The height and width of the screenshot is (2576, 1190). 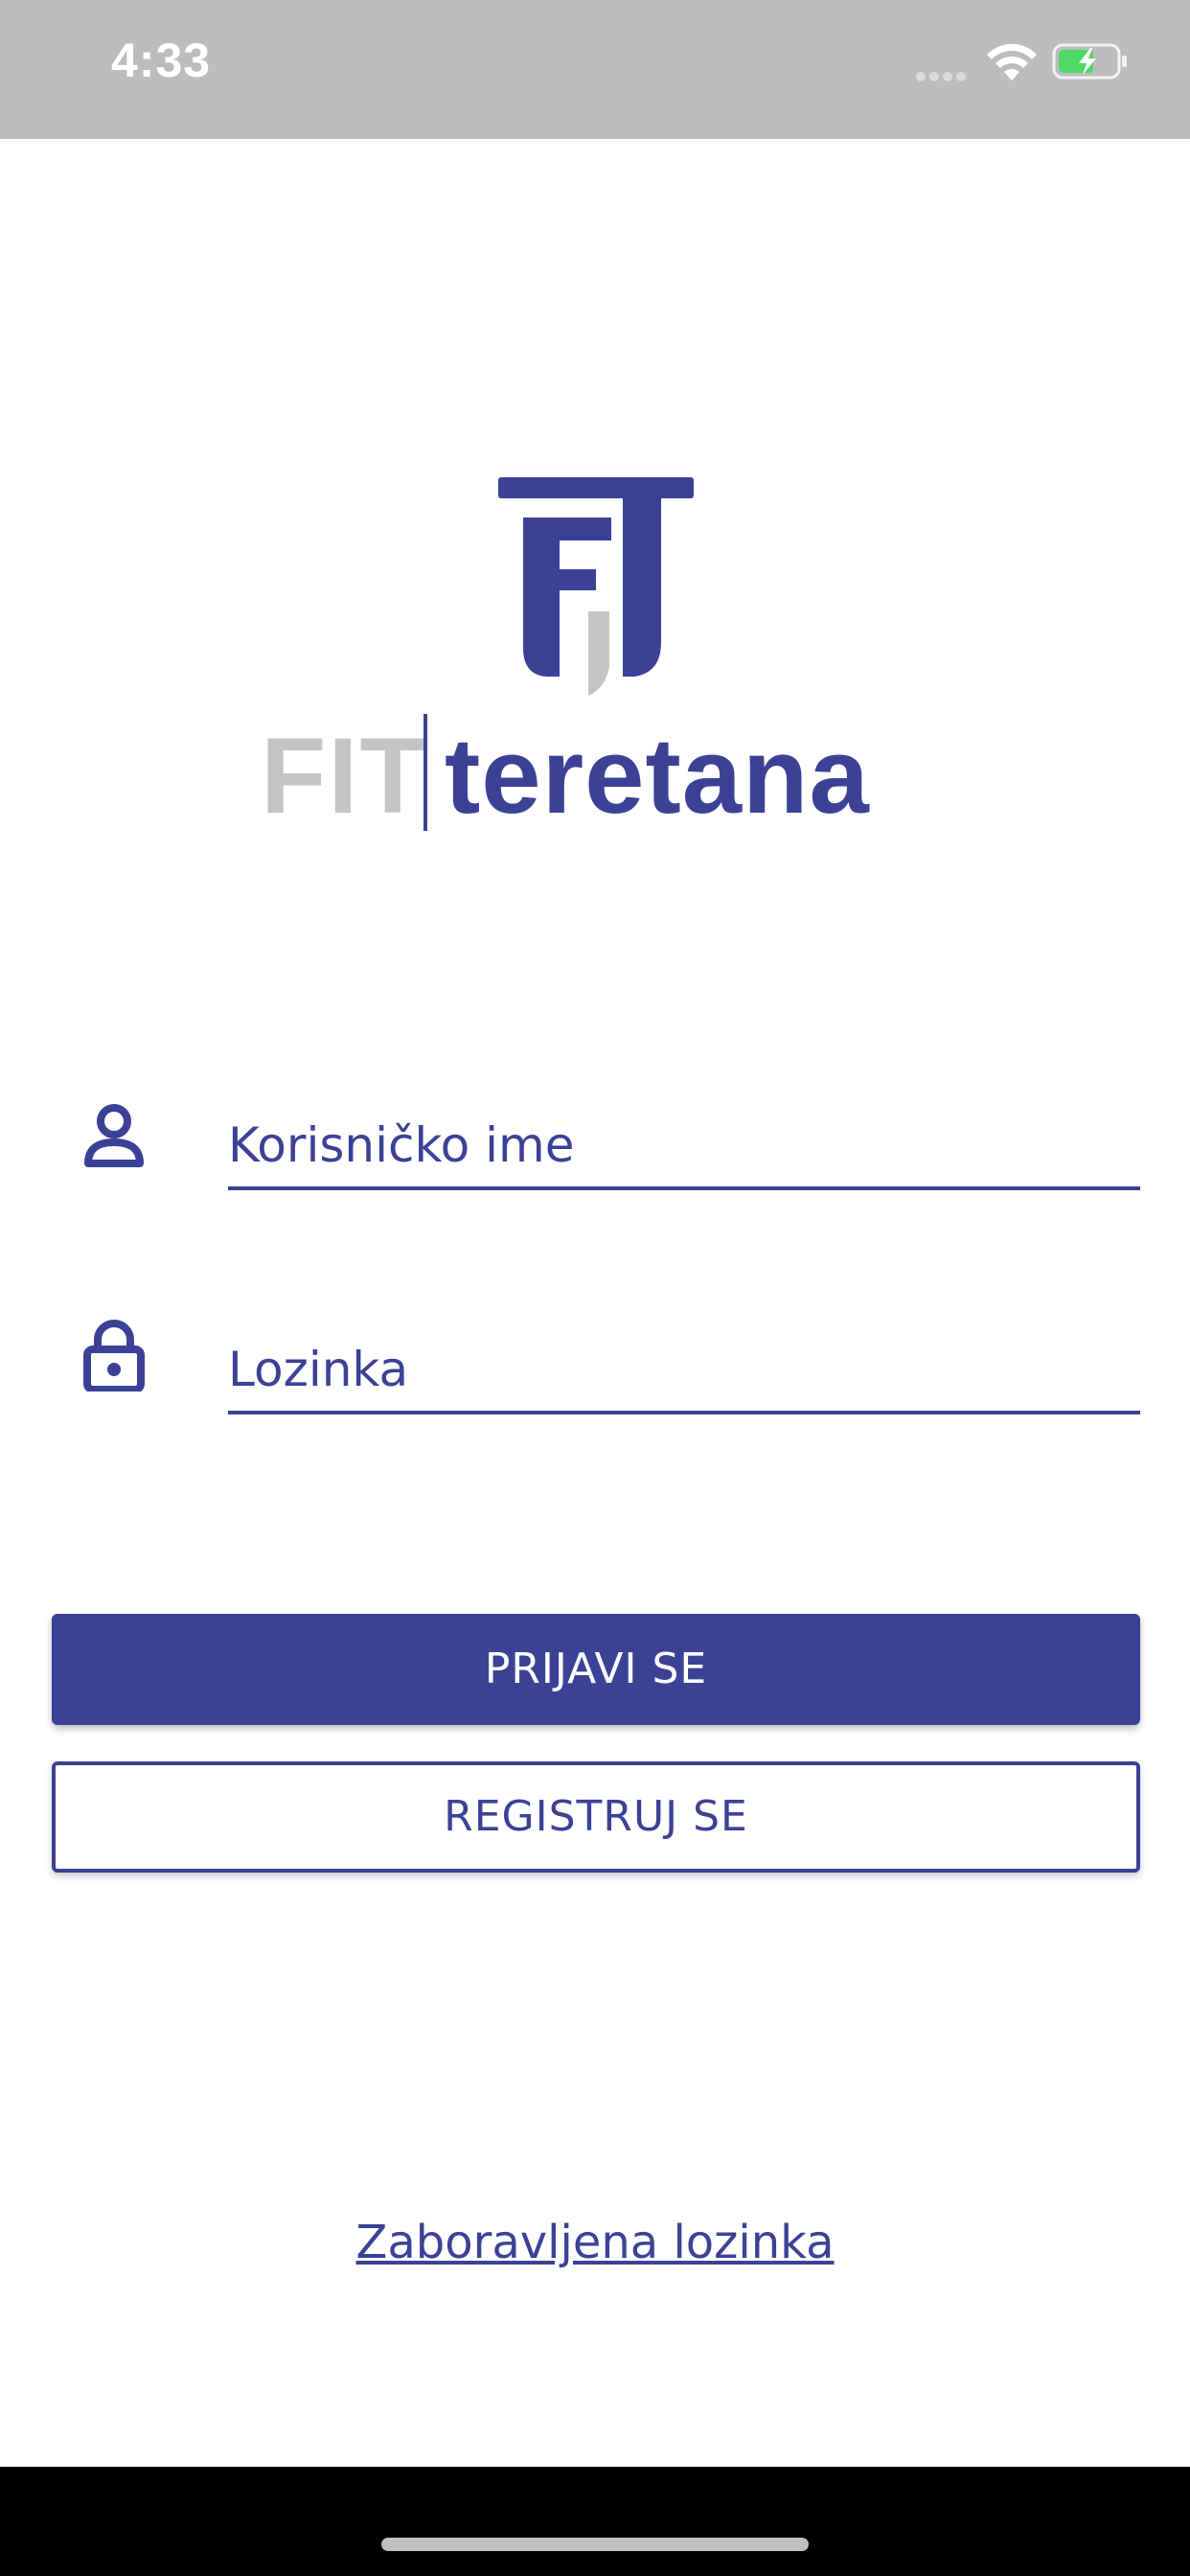 I want to click on password-field-row, so click(x=595, y=1365).